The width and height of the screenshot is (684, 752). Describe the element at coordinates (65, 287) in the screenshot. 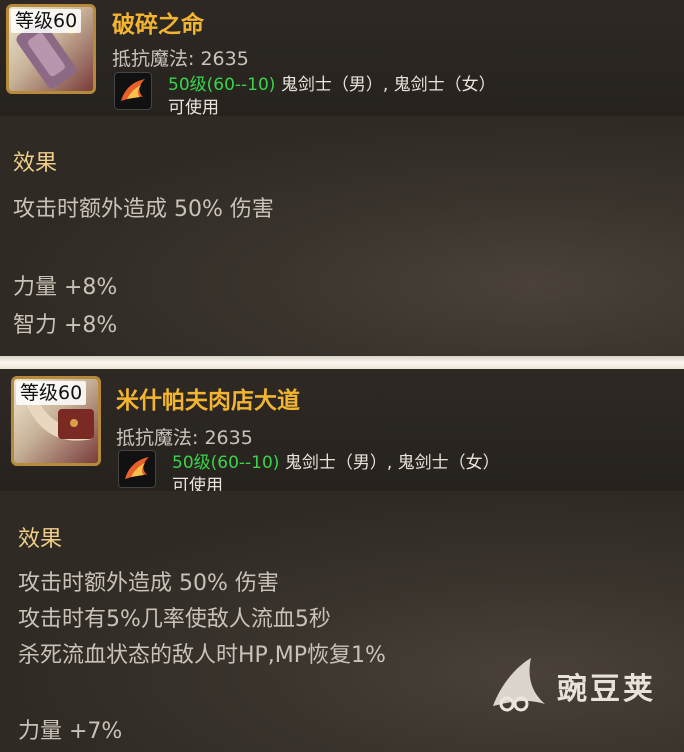

I see `stat-line: 力量 +8%` at that location.